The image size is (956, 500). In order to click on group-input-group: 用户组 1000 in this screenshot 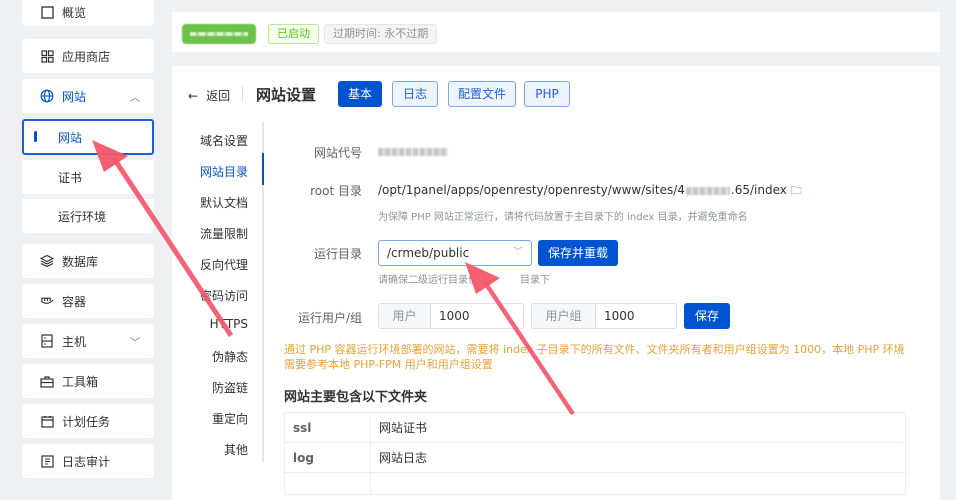, I will do `click(604, 316)`.